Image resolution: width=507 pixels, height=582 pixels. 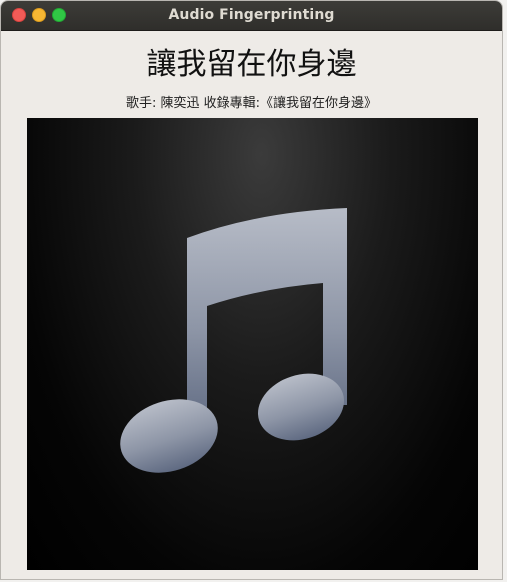 I want to click on artist-album-info: 歌手: 陳奕迅 收錄專輯:《讓我留在你身邊》, so click(x=251, y=103).